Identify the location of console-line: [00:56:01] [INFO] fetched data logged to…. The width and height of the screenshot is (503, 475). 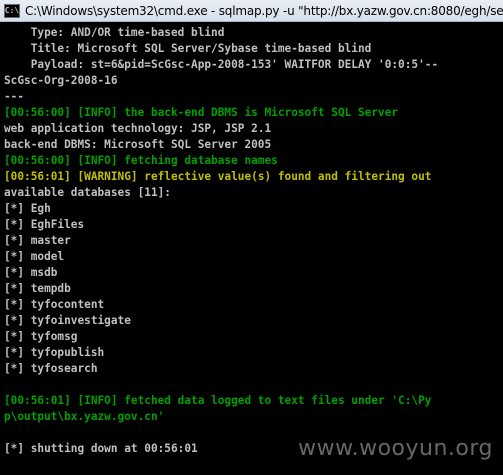
(218, 400).